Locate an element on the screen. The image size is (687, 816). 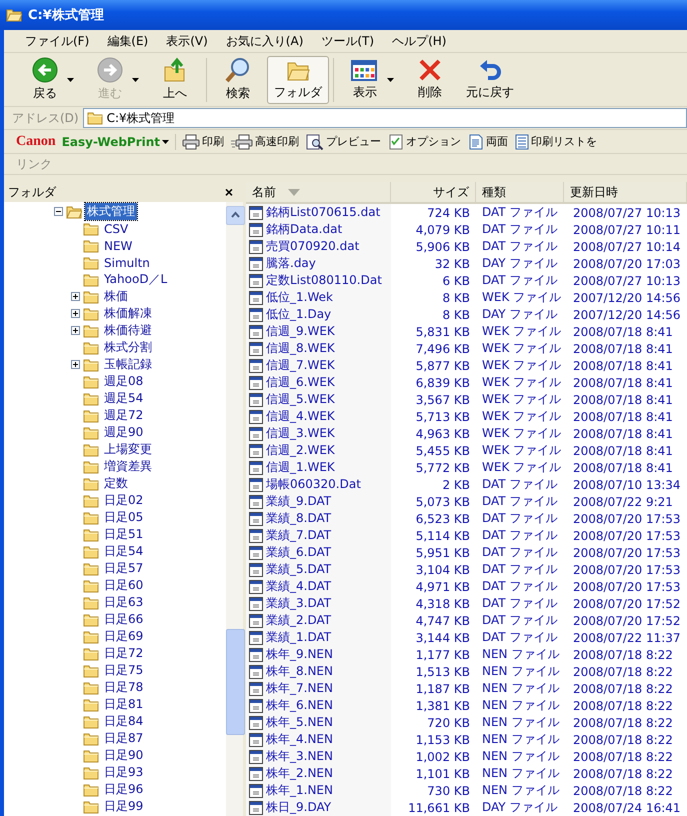
file-name: 信週_3.WEK is located at coordinates (318, 433).